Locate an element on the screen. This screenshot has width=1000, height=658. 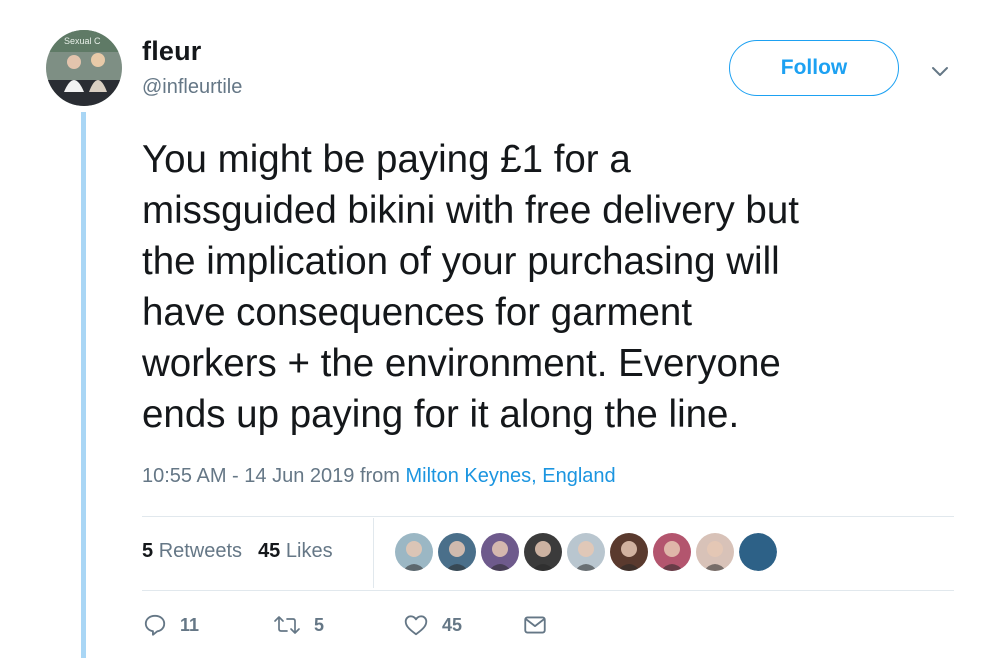
mail-icon is located at coordinates (535, 625).